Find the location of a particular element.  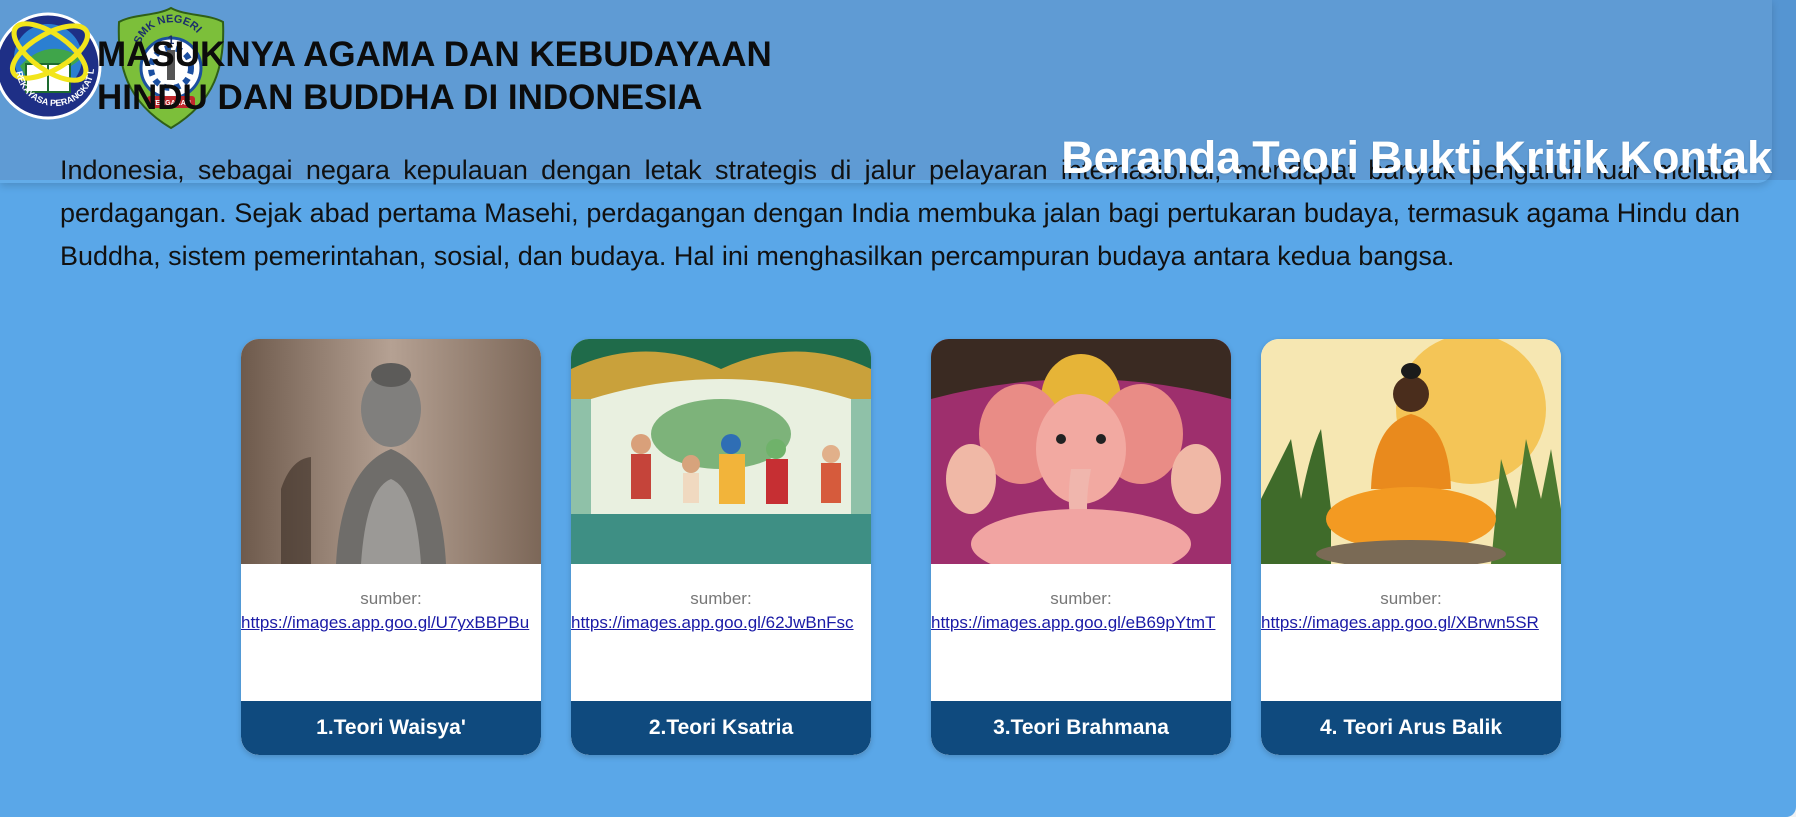

meditating-buddha-image is located at coordinates (1411, 451).